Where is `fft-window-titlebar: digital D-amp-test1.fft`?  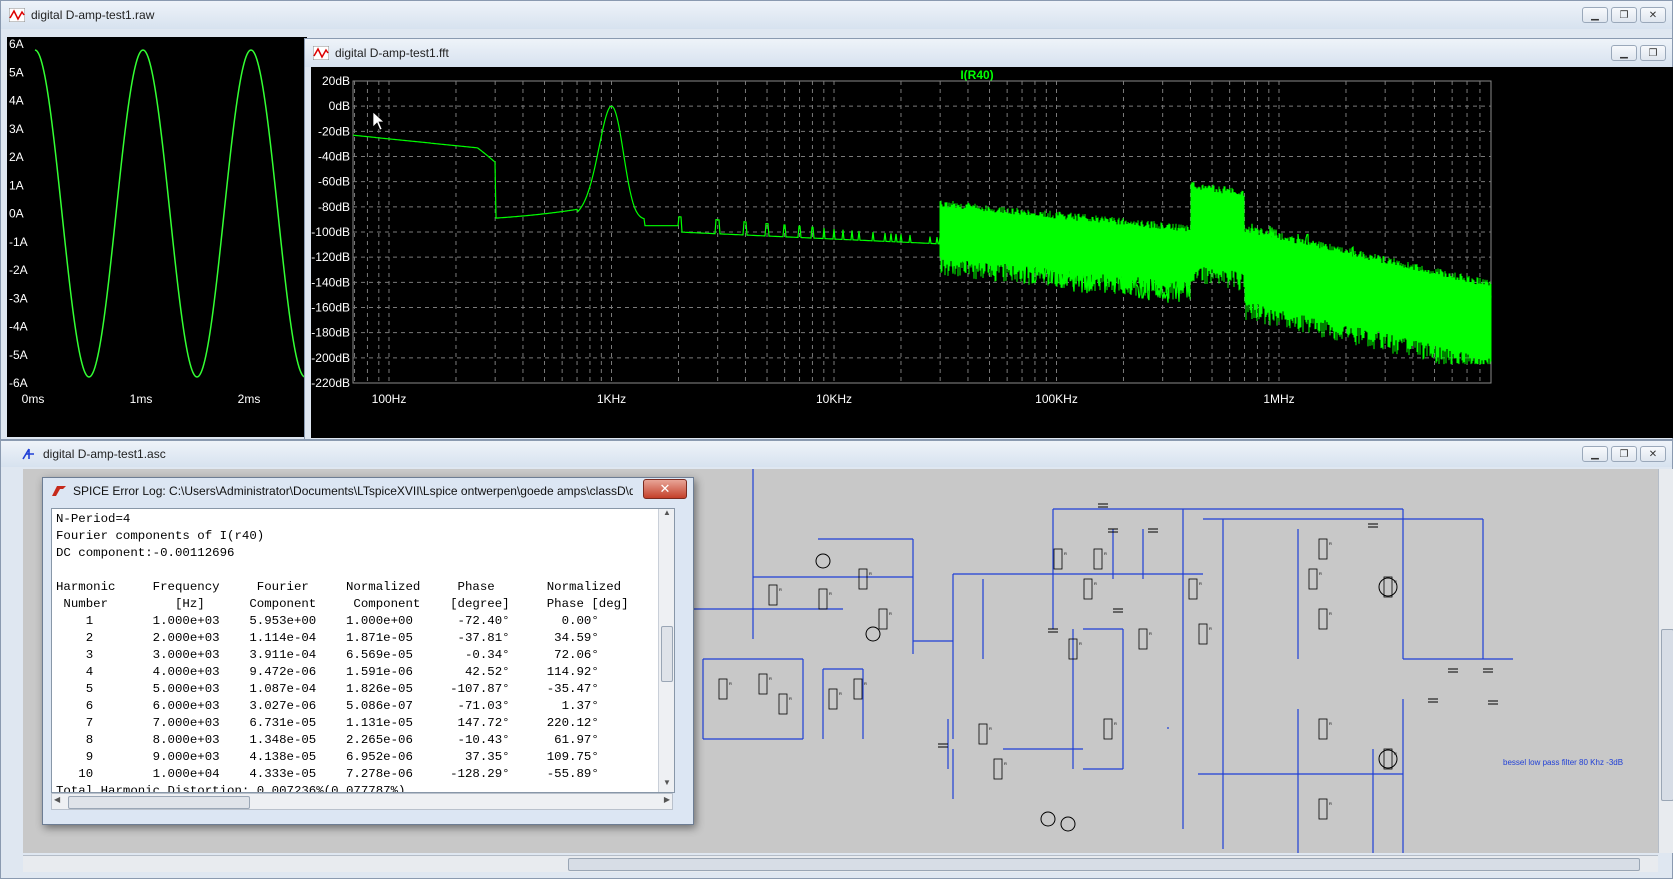
fft-window-titlebar: digital D-amp-test1.fft is located at coordinates (988, 53).